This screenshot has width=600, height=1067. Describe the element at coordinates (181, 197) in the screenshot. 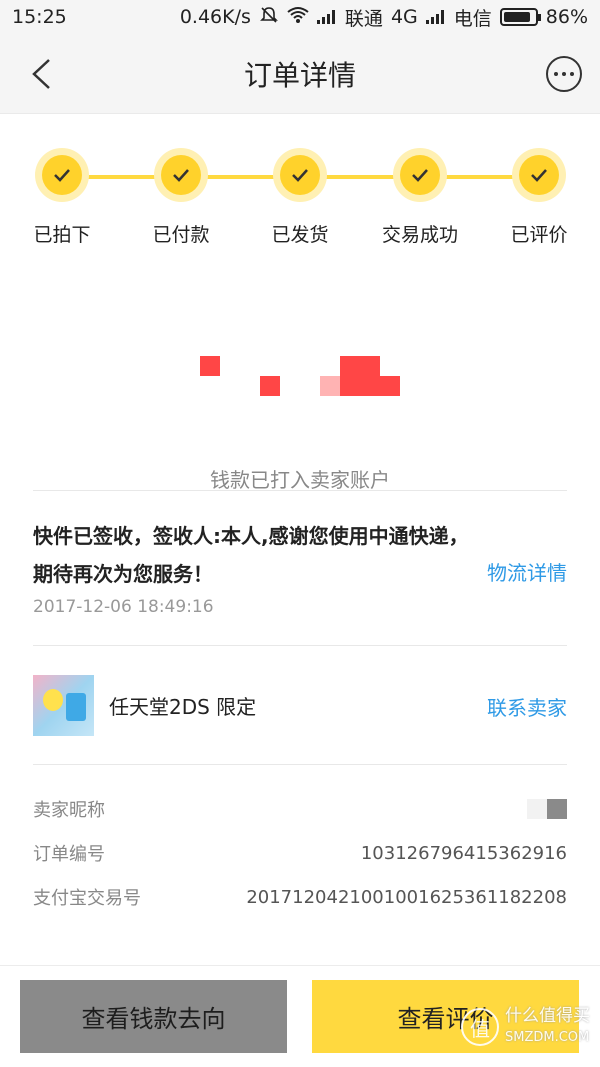

I see `step-paid: 已付款` at that location.